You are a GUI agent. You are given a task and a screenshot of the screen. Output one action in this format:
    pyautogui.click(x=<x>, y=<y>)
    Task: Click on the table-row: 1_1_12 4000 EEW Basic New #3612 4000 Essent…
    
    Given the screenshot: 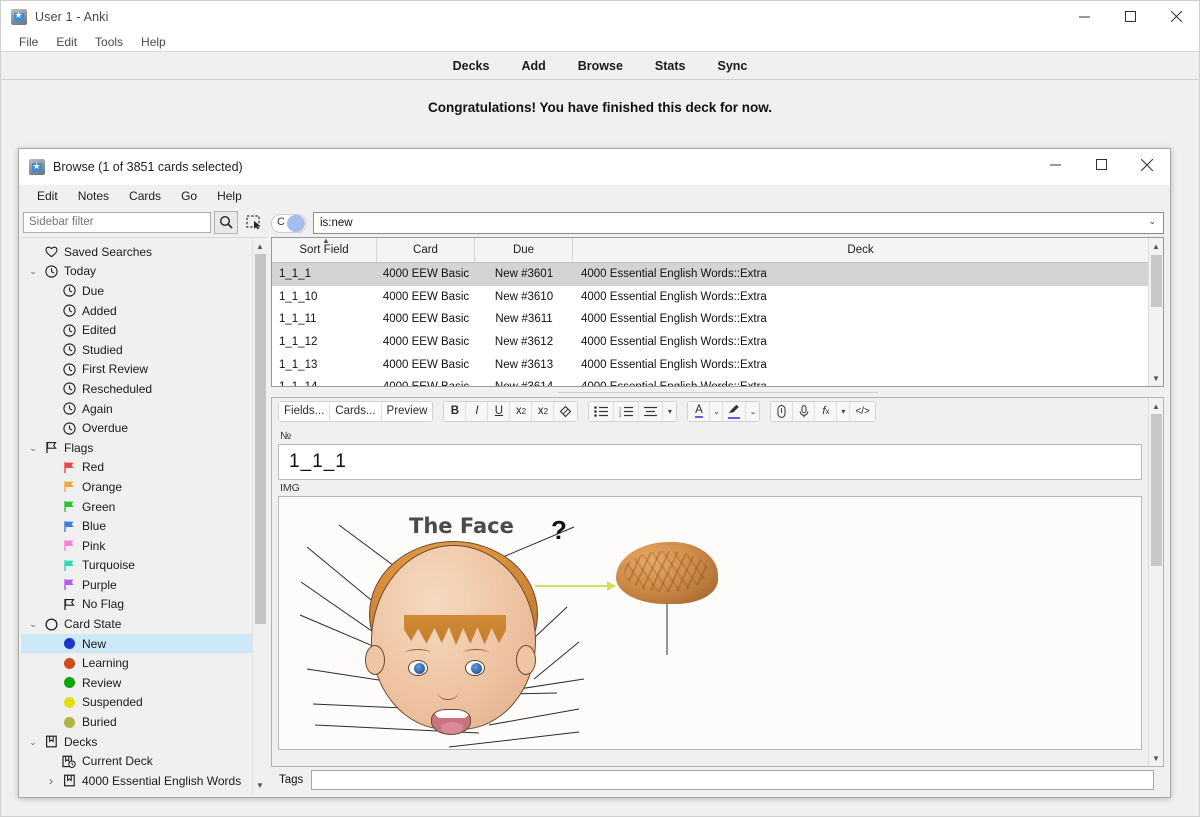 What is the action you would take?
    pyautogui.click(x=710, y=342)
    